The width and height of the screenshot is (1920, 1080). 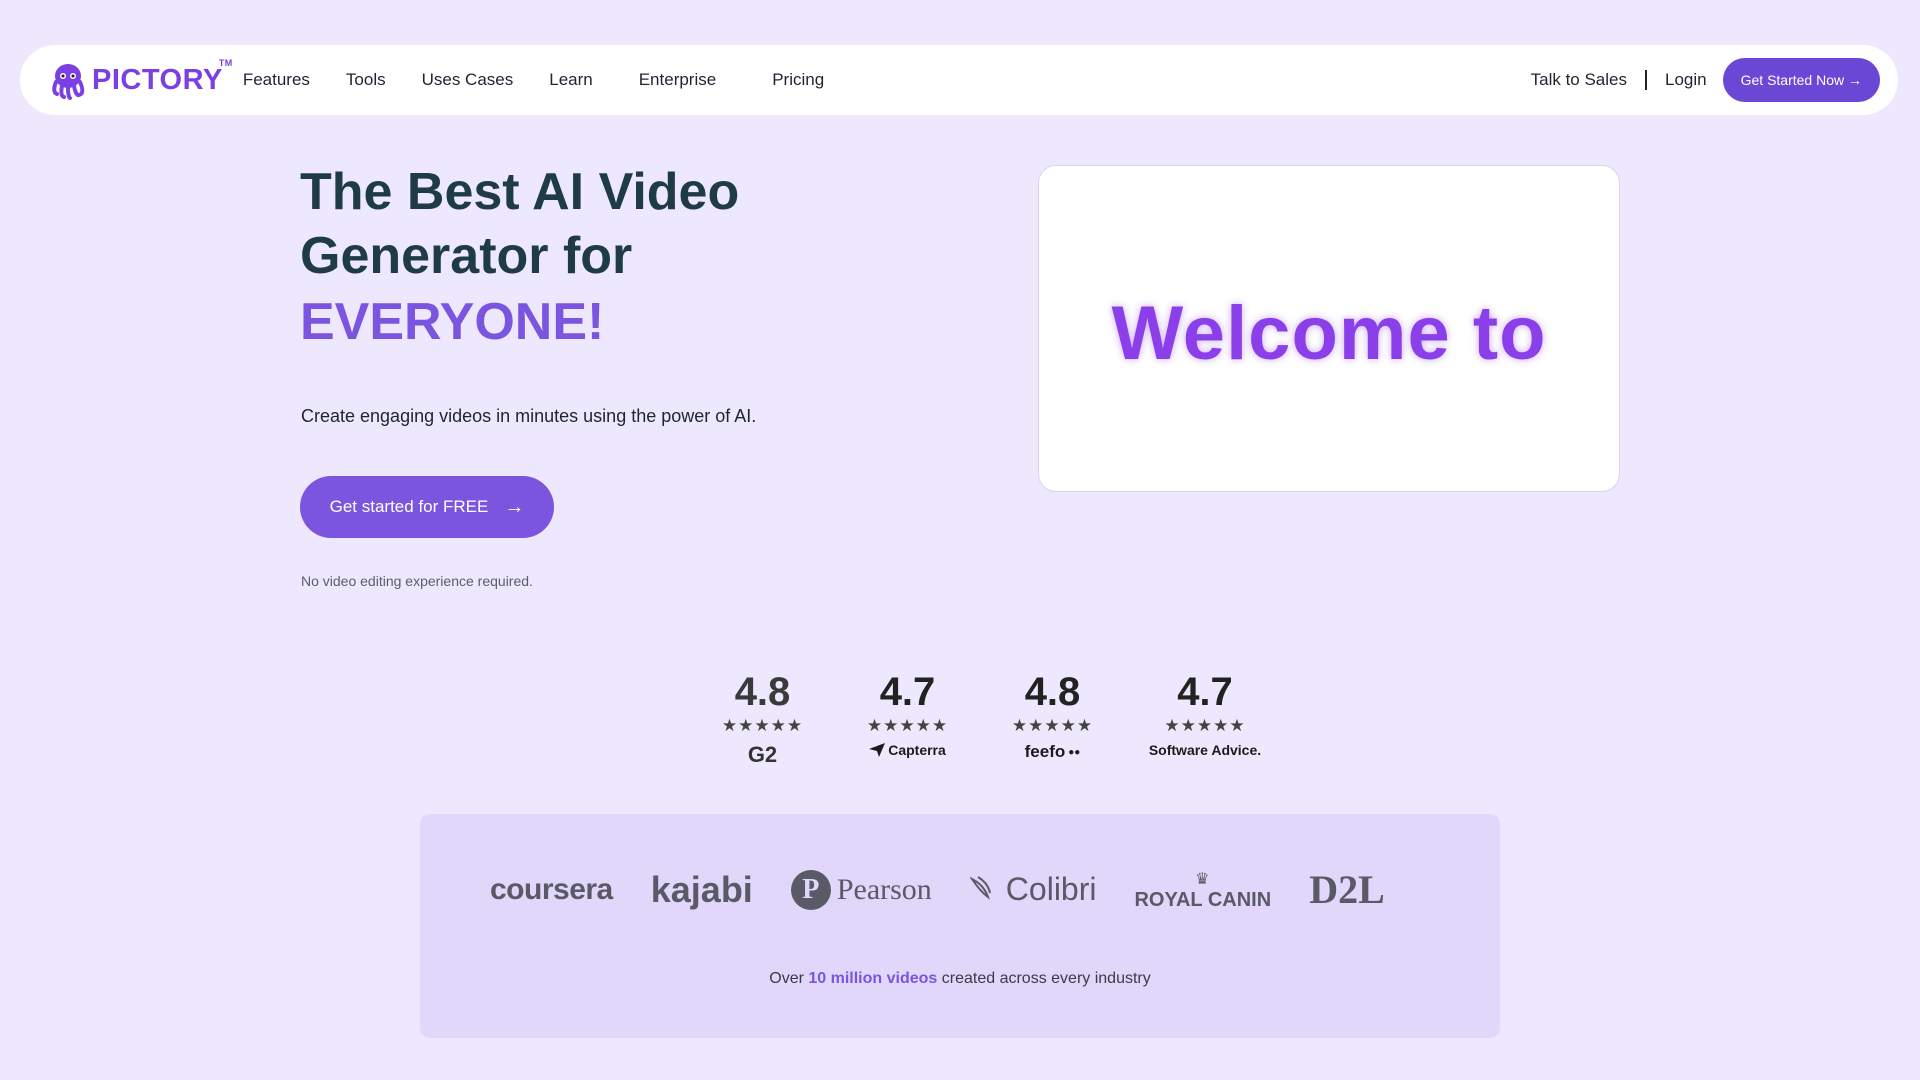 I want to click on rating-feefo: 4.8 ★★★★★ feefo ●●, so click(x=1052, y=719).